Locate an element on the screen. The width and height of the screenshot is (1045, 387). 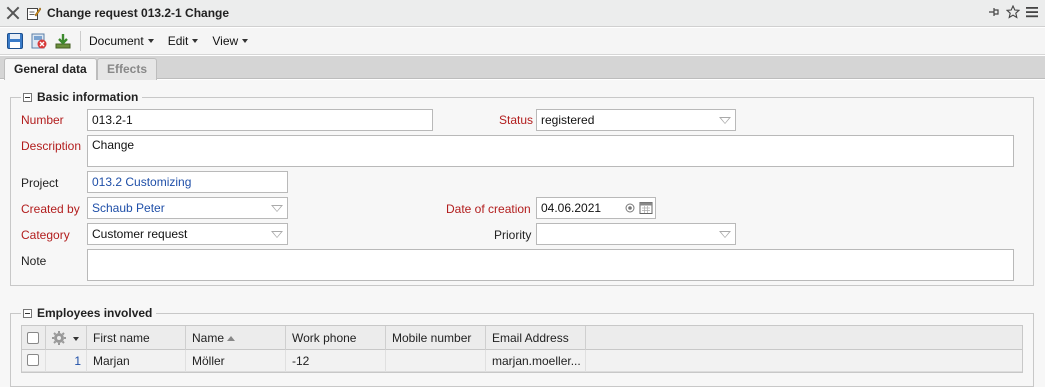
edit-document-icon is located at coordinates (34, 13).